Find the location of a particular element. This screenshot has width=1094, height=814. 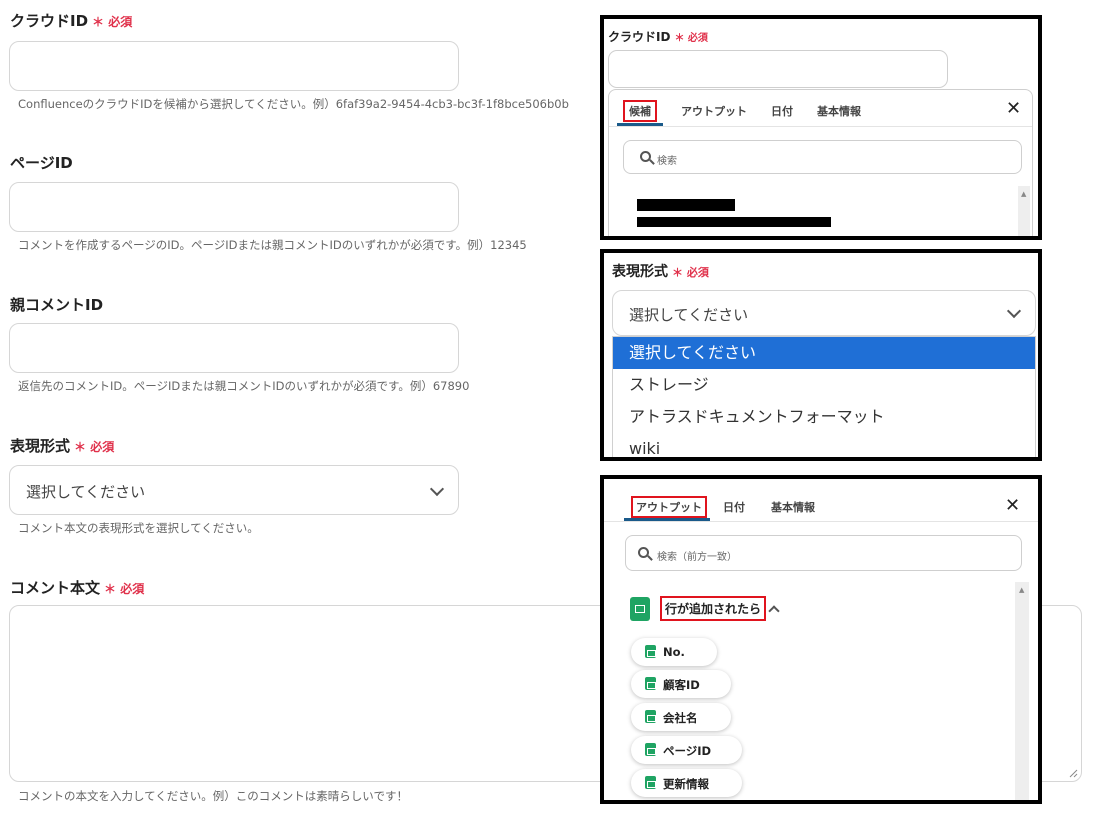

format-select: 選択してください is located at coordinates (234, 490).